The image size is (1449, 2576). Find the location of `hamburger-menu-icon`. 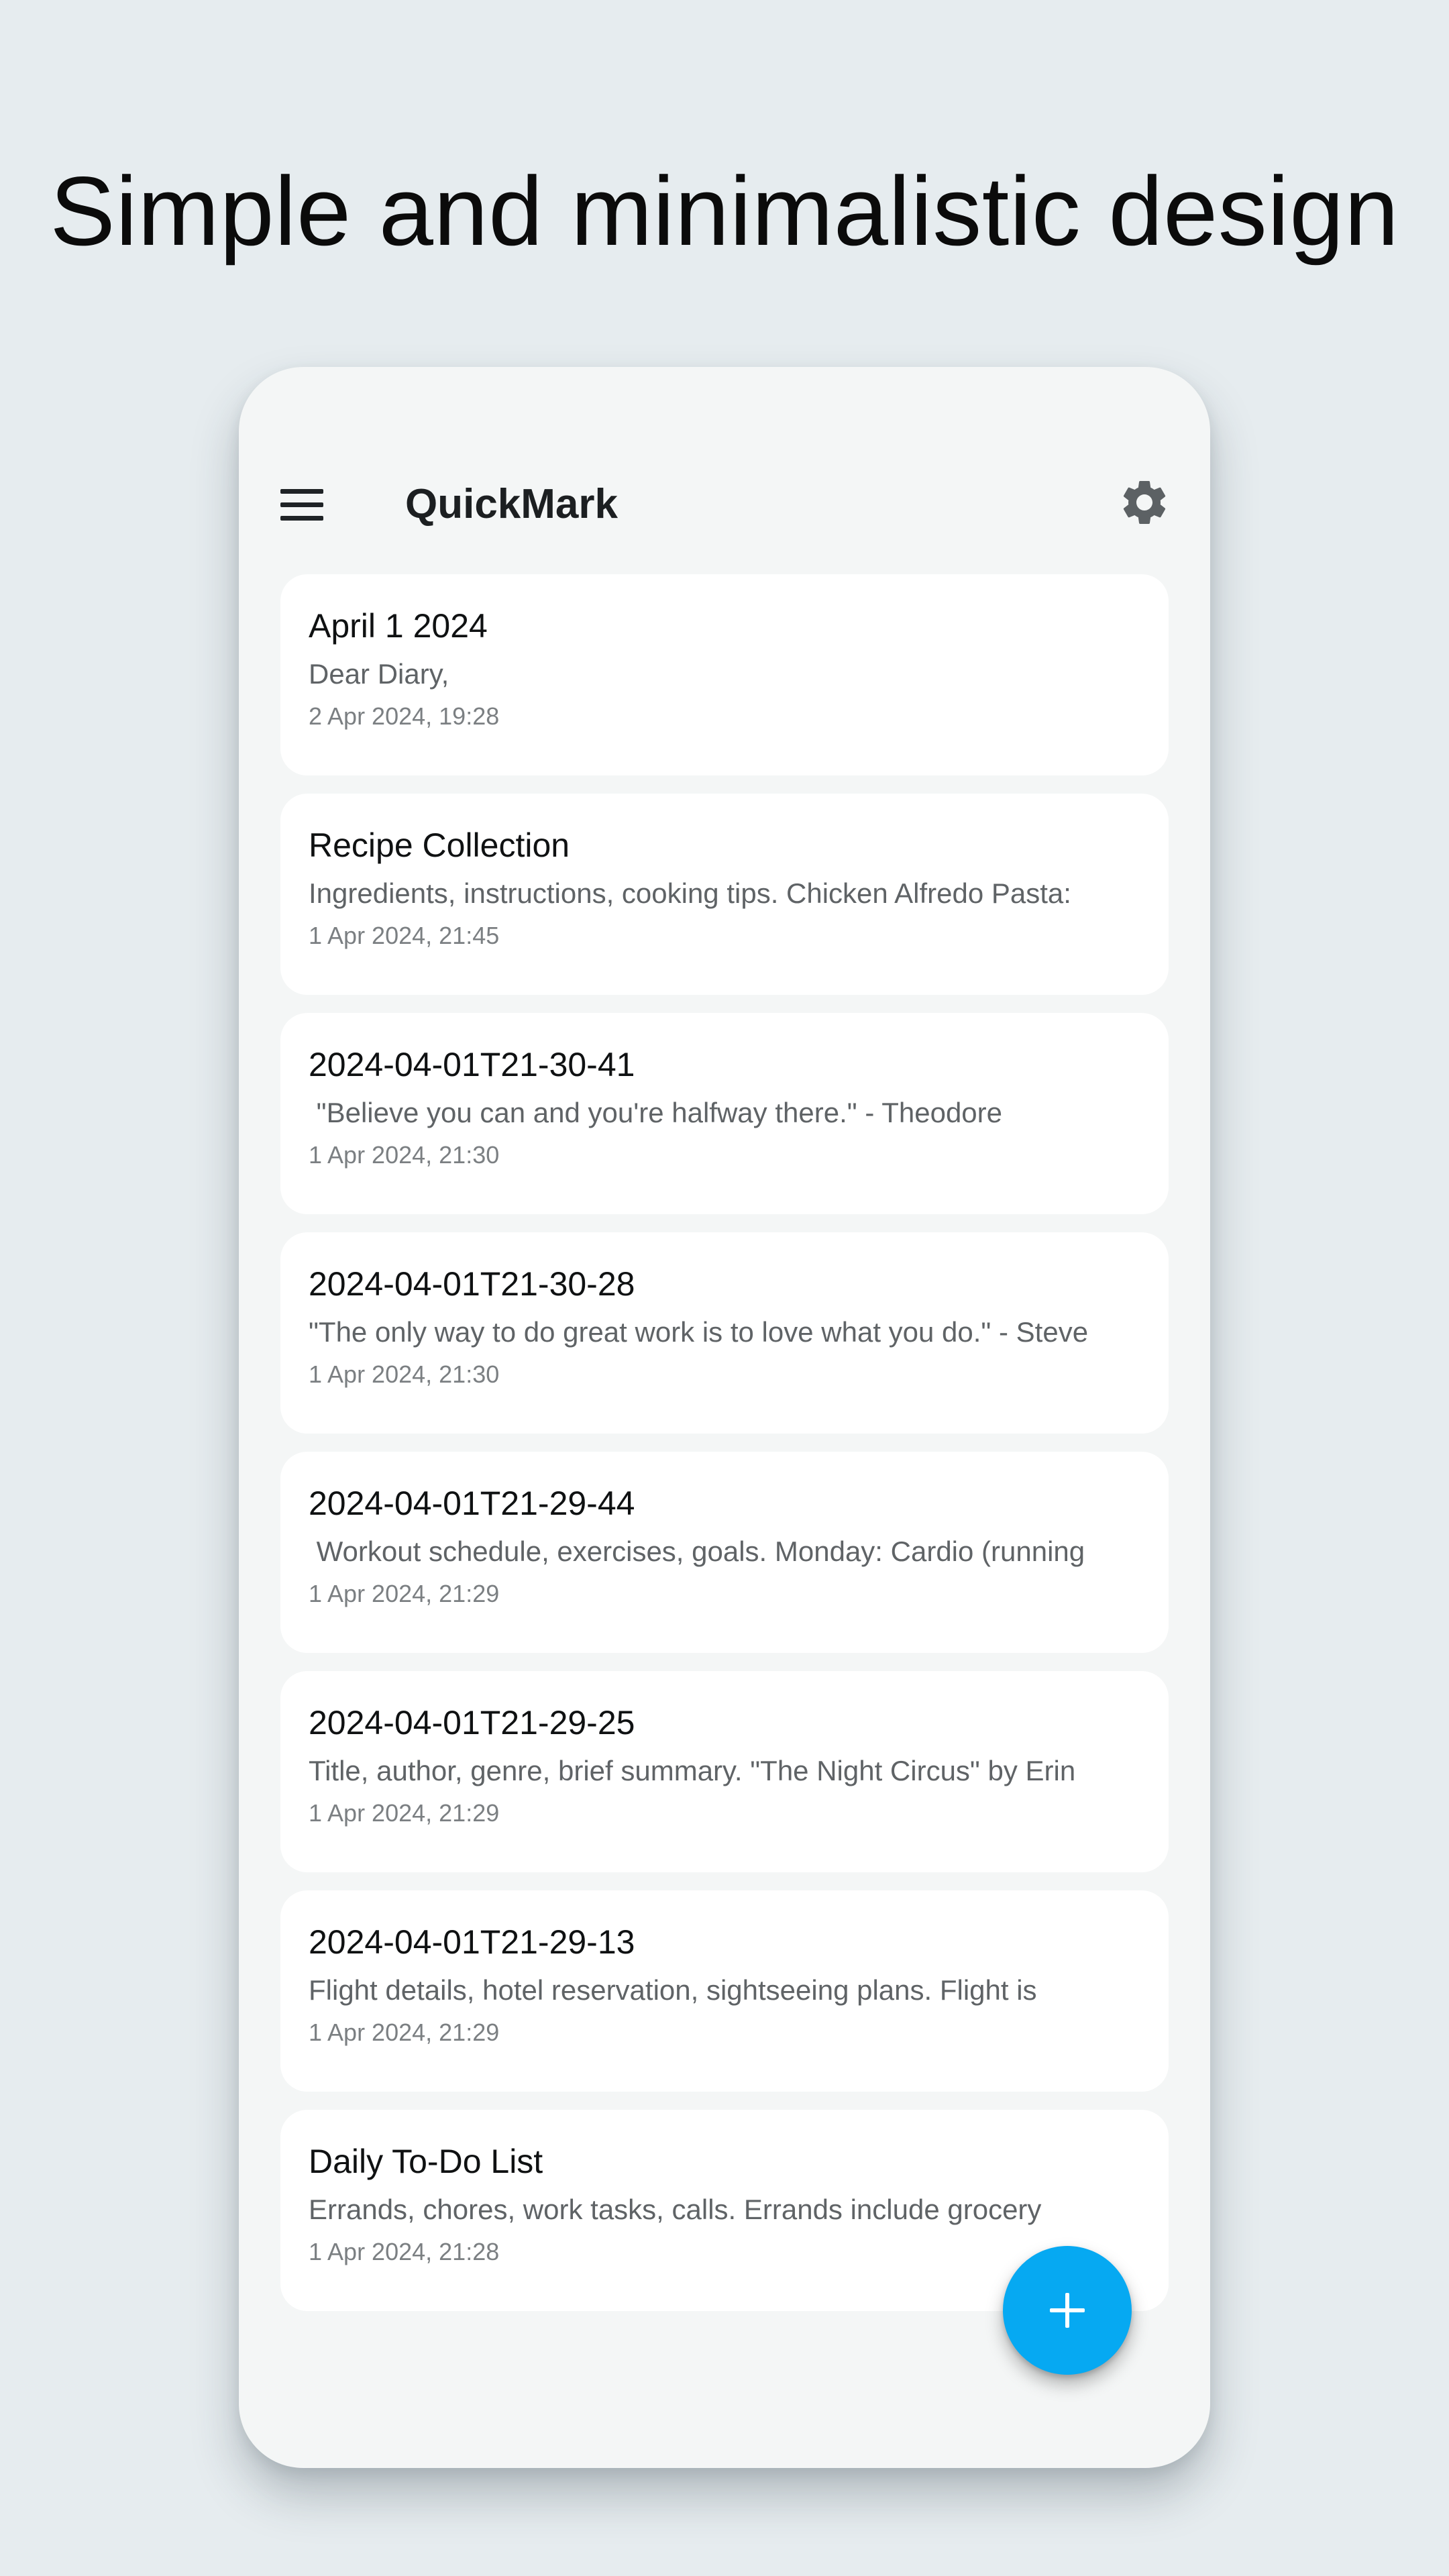

hamburger-menu-icon is located at coordinates (303, 504).